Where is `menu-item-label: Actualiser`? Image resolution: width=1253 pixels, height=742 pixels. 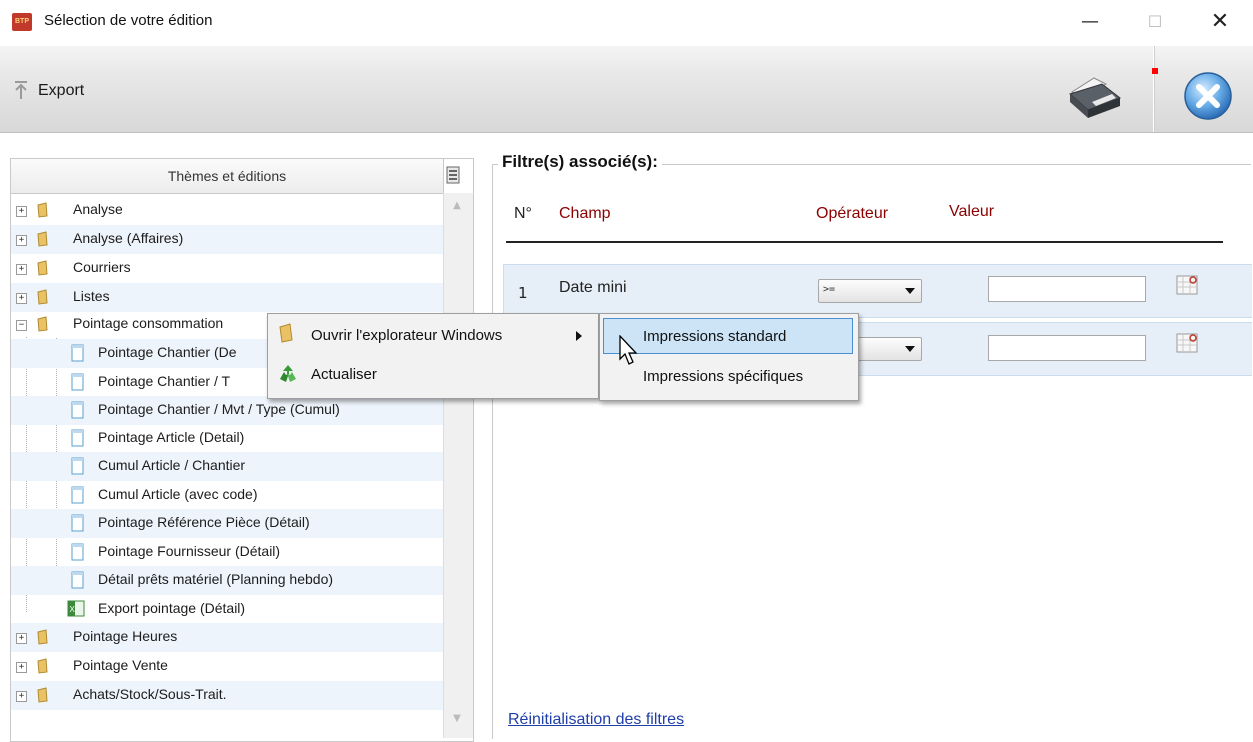
menu-item-label: Actualiser is located at coordinates (344, 374).